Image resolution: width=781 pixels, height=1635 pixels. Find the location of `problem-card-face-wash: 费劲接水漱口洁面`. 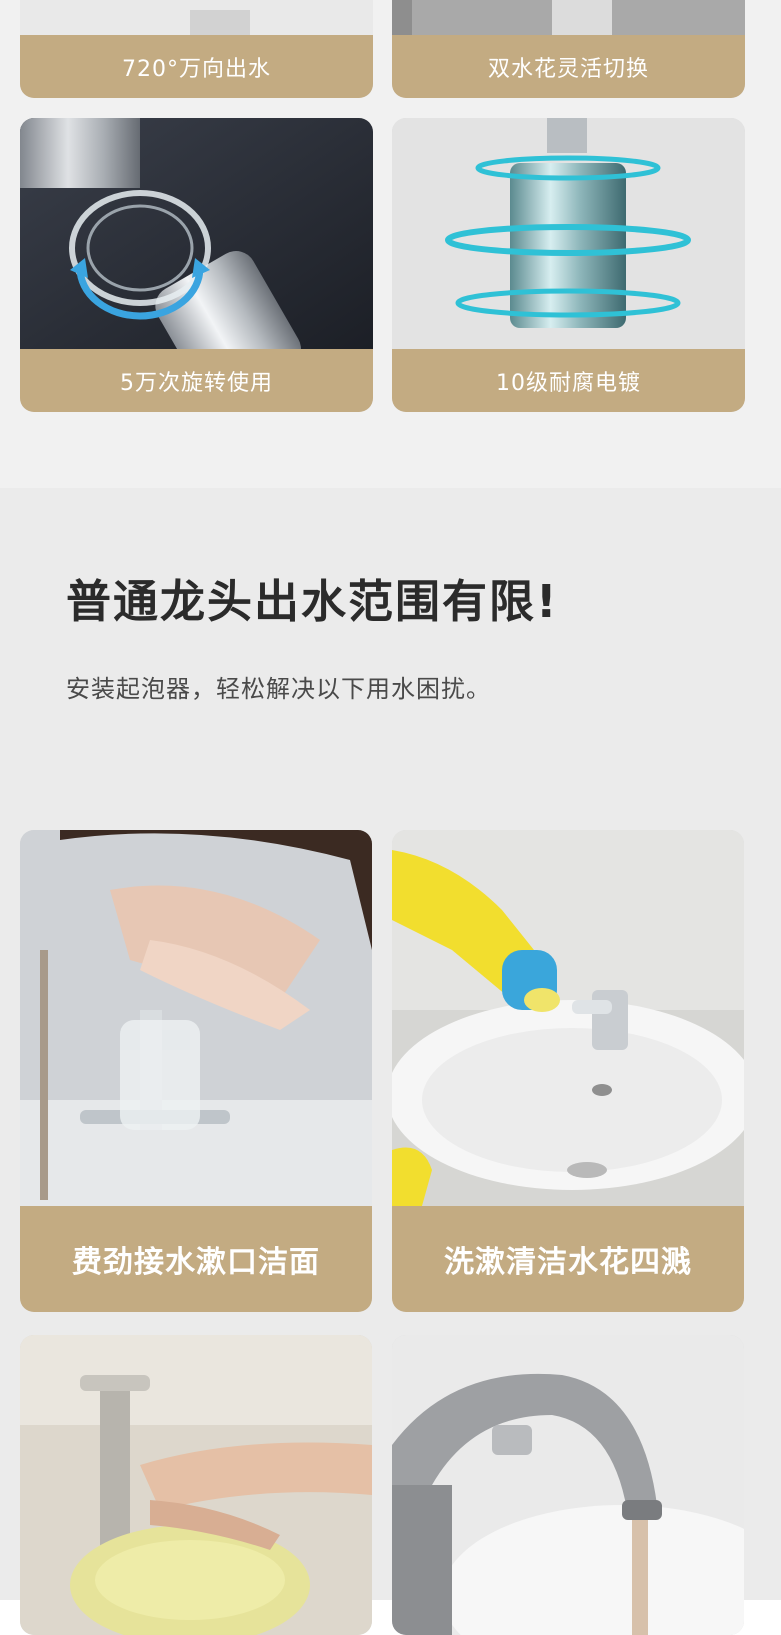

problem-card-face-wash: 费劲接水漱口洁面 is located at coordinates (196, 1071).